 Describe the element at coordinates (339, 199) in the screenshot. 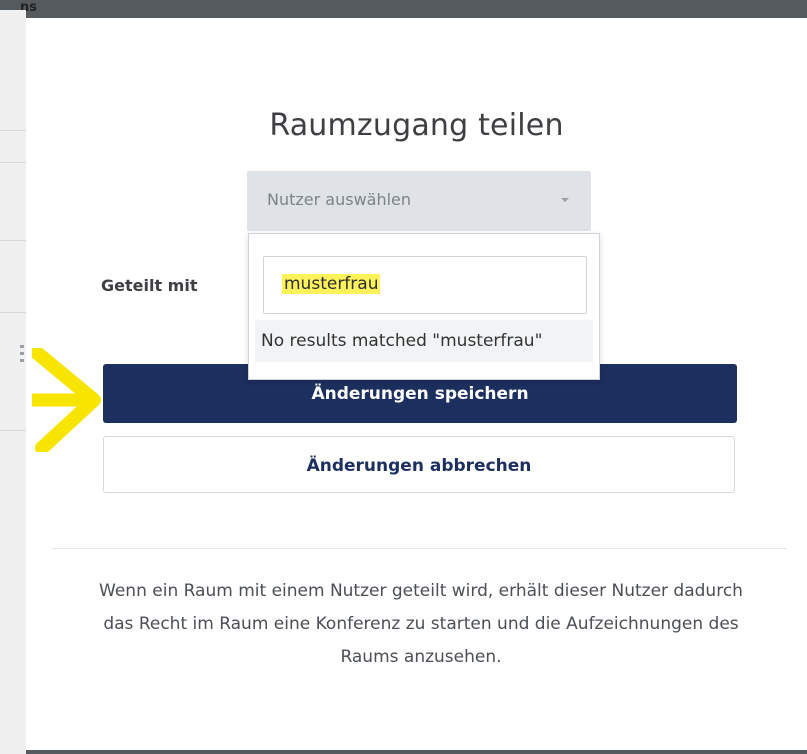

I see `user-select-placeholder: Nutzer auswählen` at that location.